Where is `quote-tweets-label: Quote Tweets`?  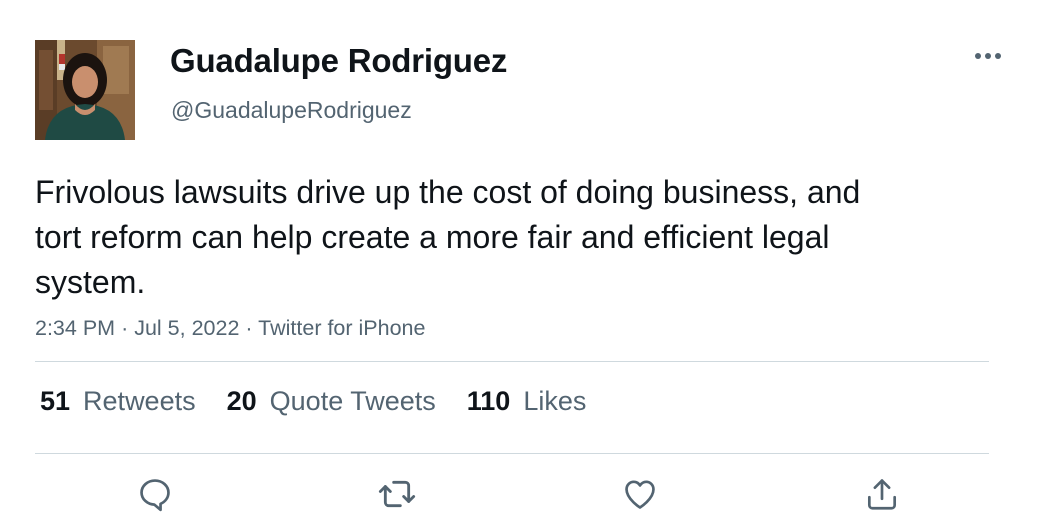 quote-tweets-label: Quote Tweets is located at coordinates (352, 401).